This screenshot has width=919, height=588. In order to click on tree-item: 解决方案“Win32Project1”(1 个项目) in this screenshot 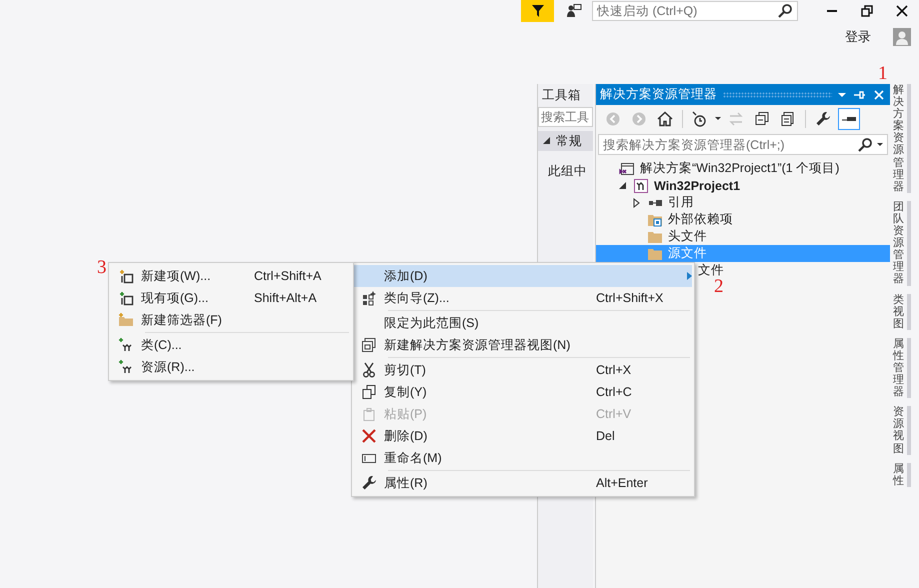, I will do `click(743, 168)`.